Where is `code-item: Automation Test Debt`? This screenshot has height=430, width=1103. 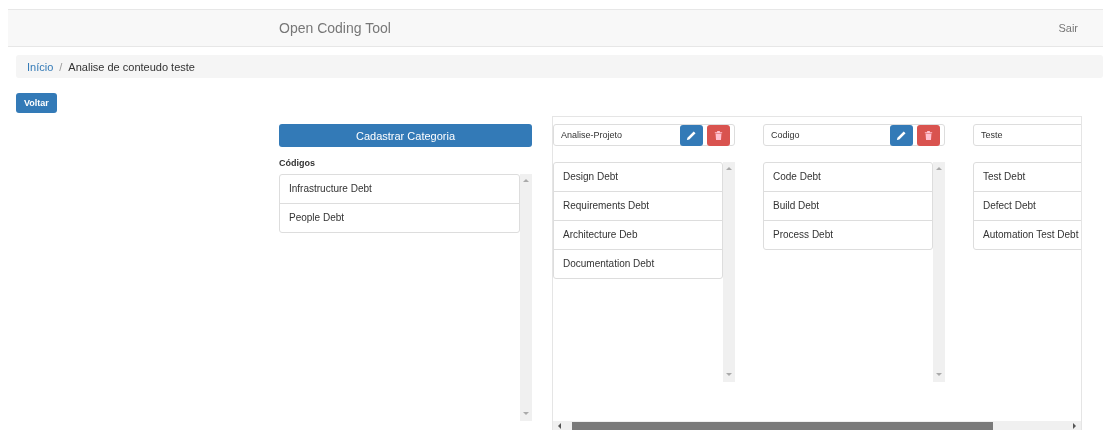 code-item: Automation Test Debt is located at coordinates (1027, 234).